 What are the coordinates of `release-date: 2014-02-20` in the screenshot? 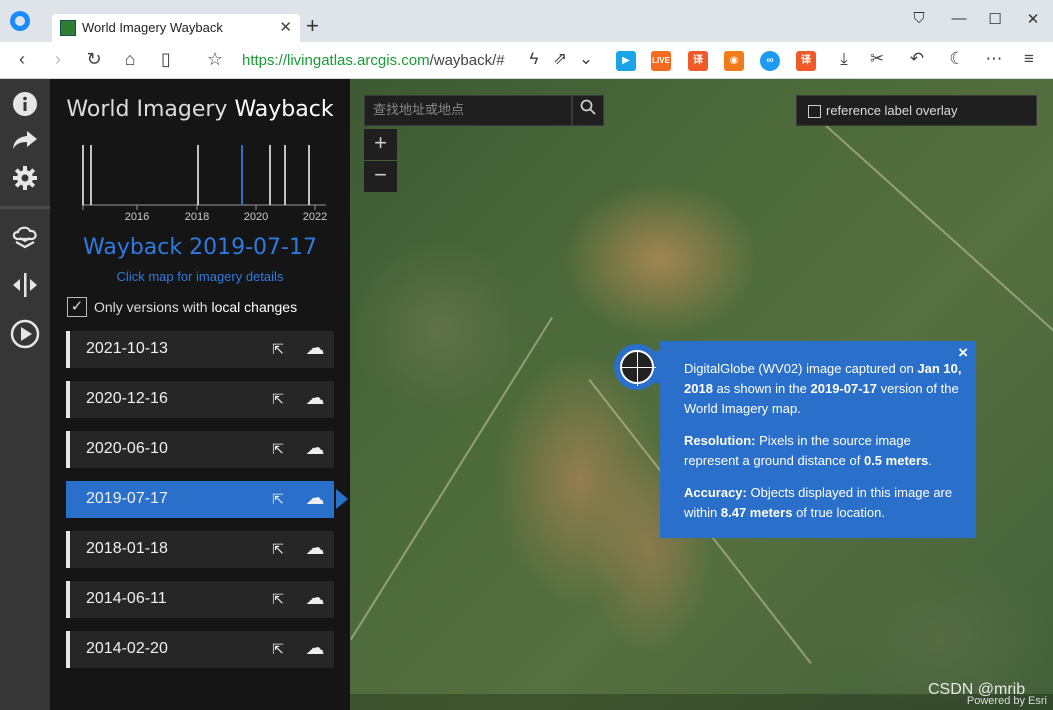 It's located at (127, 648).